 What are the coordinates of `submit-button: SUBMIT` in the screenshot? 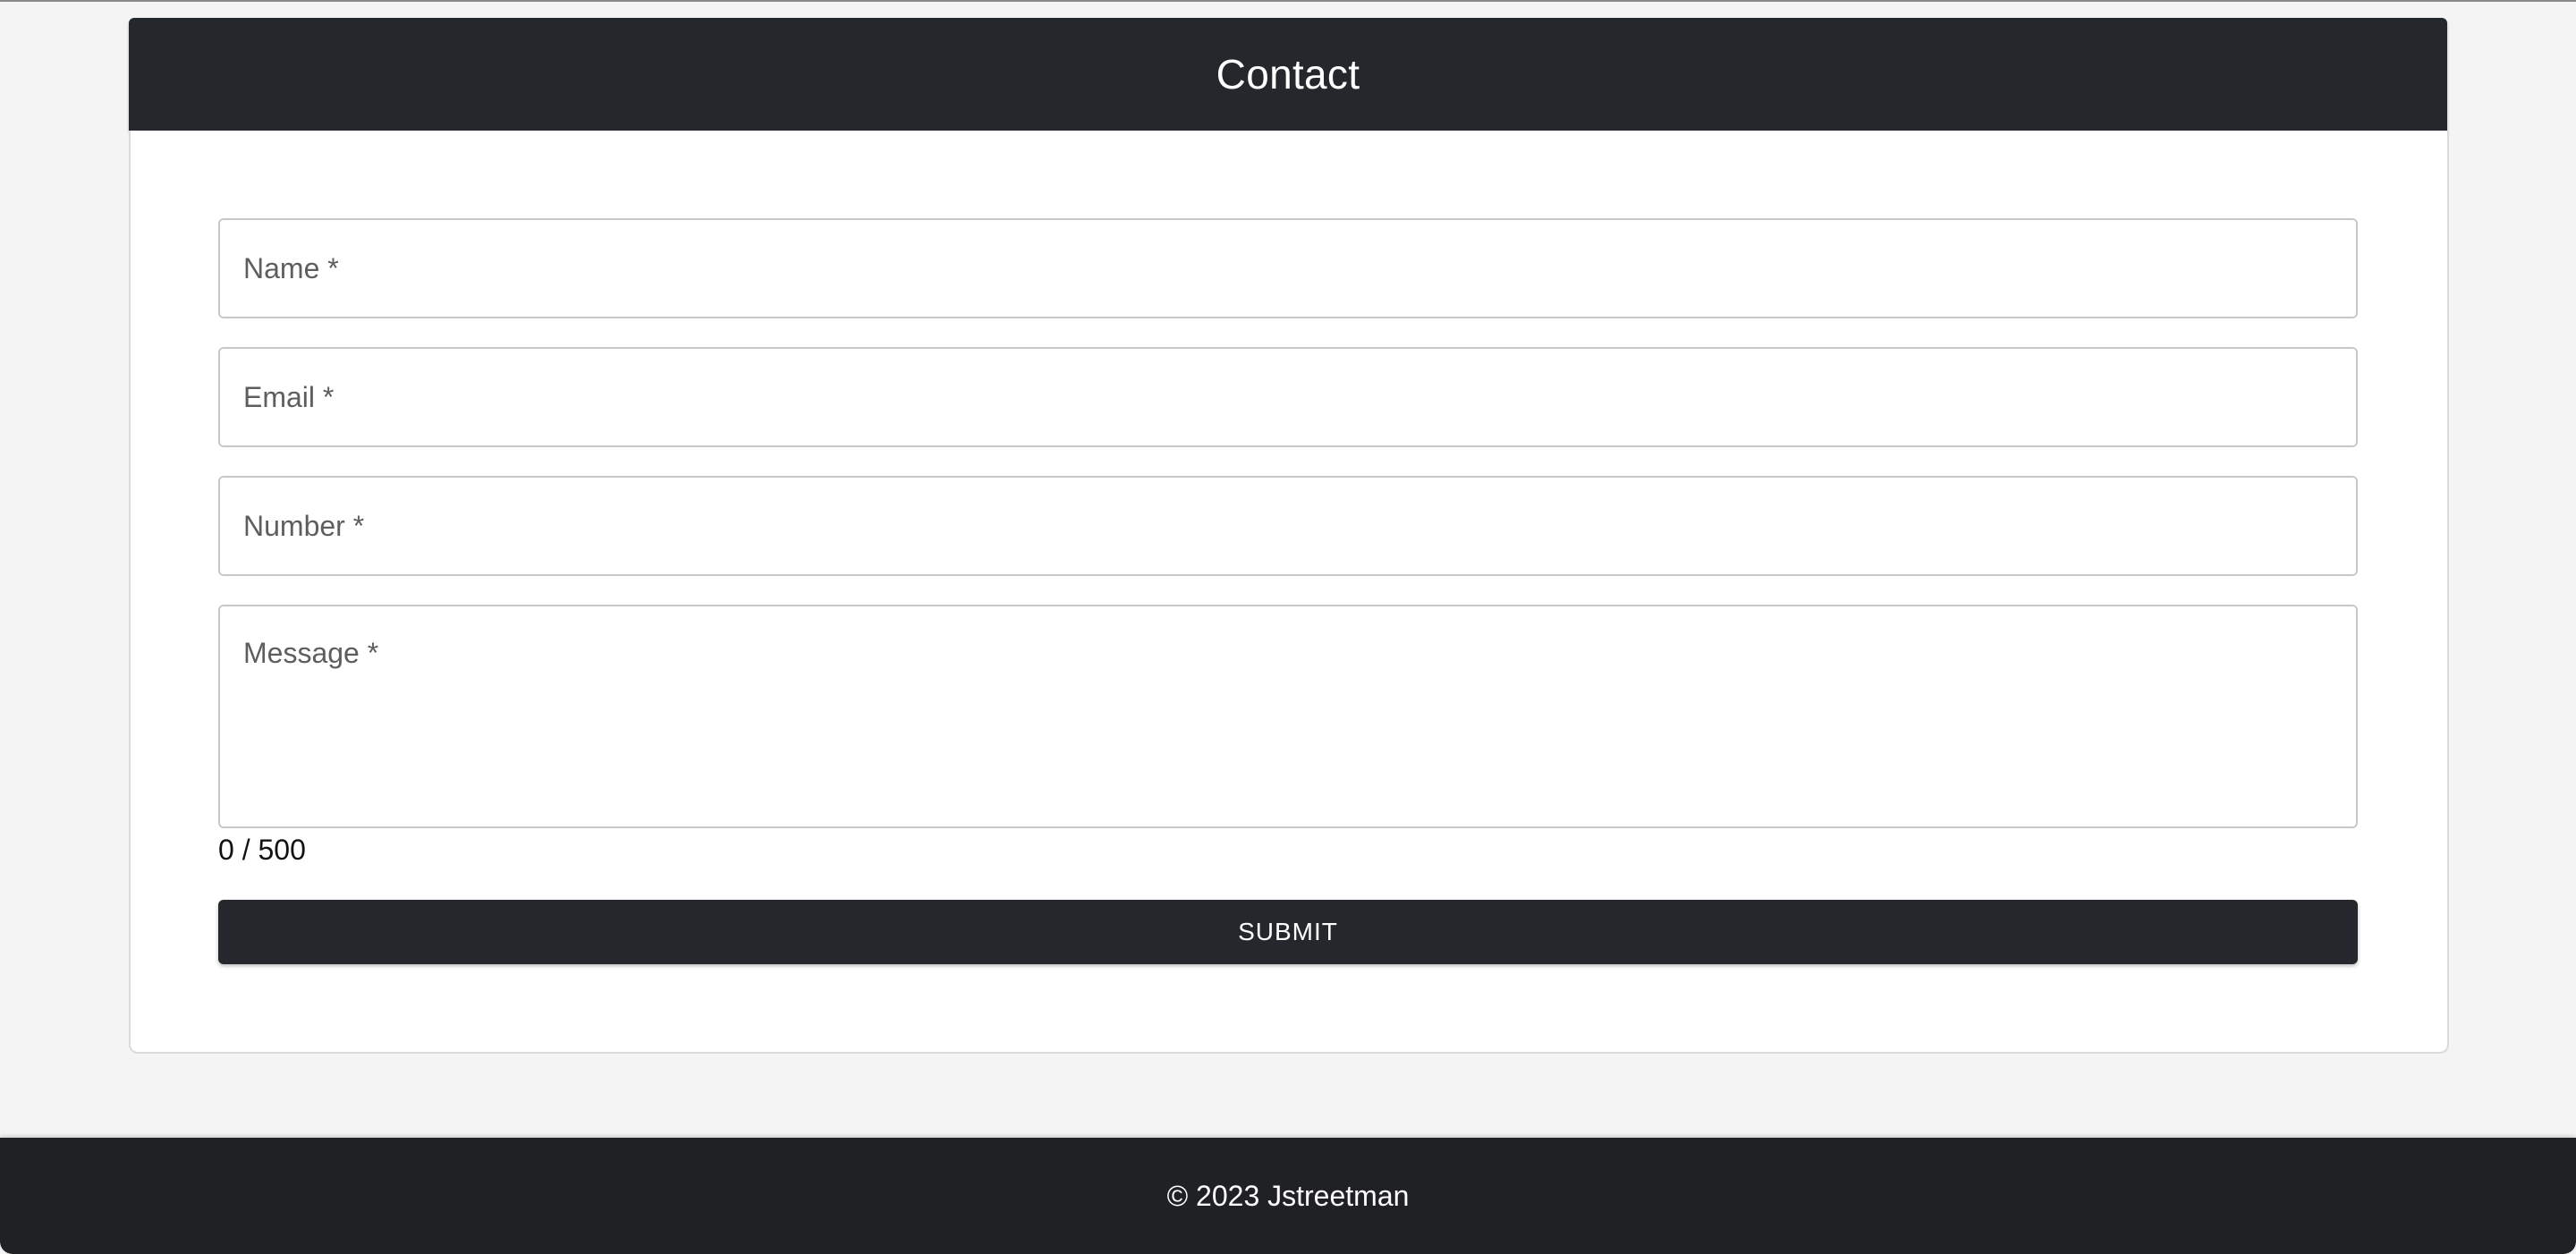 It's located at (1288, 932).